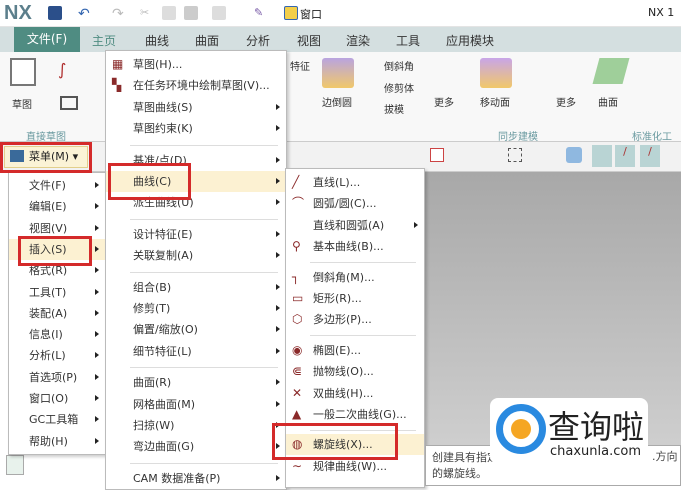 This screenshot has height=490, width=681. I want to click on draft-button: 拔模, so click(394, 108).